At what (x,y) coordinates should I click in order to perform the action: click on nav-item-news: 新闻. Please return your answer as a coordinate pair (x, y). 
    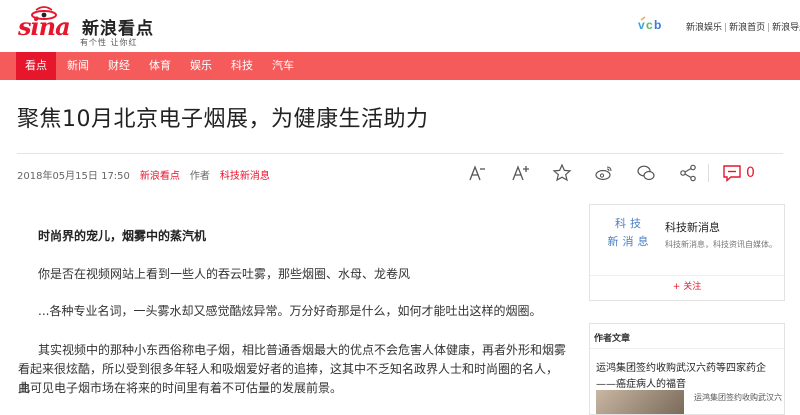
    Looking at the image, I should click on (78, 66).